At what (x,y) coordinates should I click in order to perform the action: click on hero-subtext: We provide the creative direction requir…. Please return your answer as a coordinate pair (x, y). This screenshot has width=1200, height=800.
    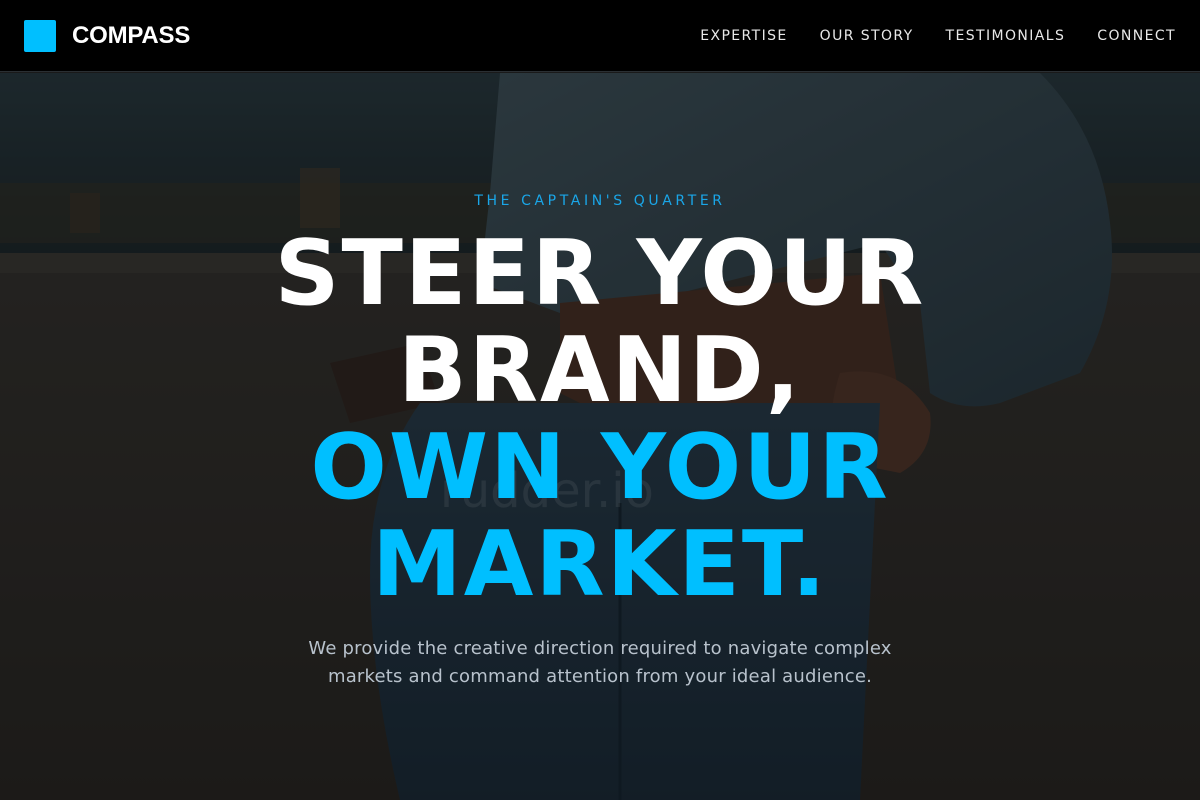
    Looking at the image, I should click on (600, 662).